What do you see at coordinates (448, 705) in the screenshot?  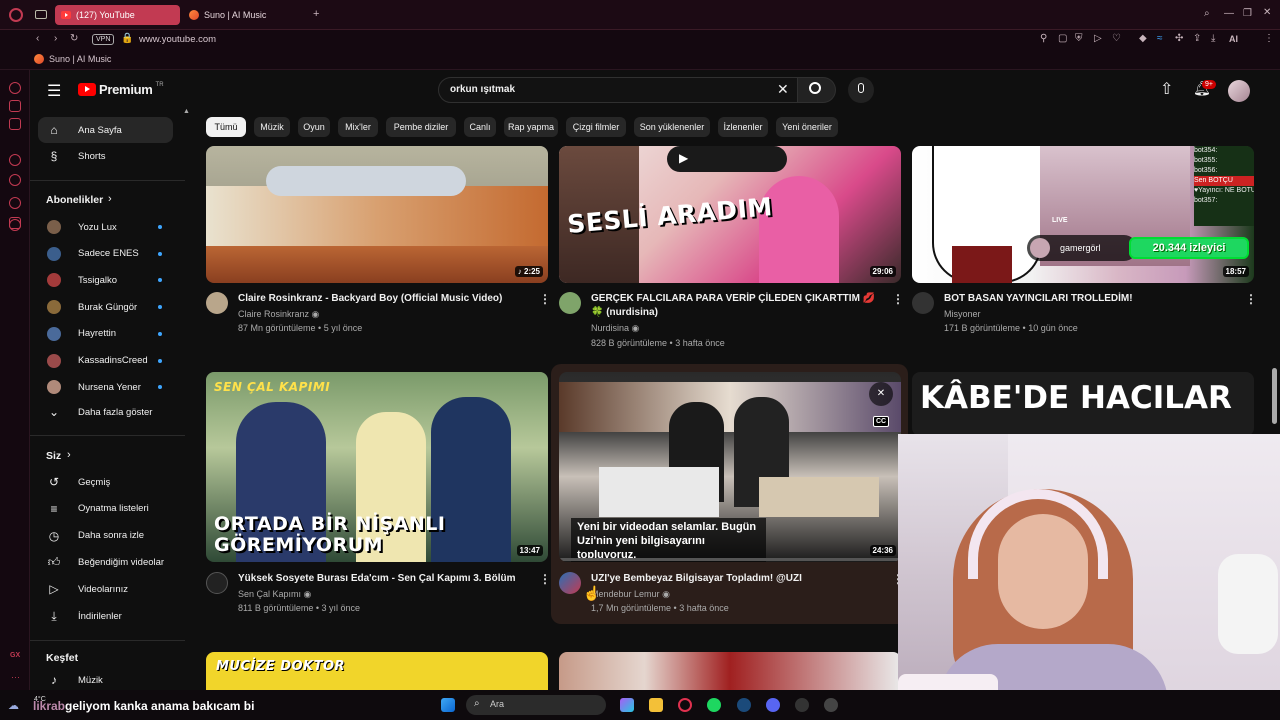 I see `windows-start-icon` at bounding box center [448, 705].